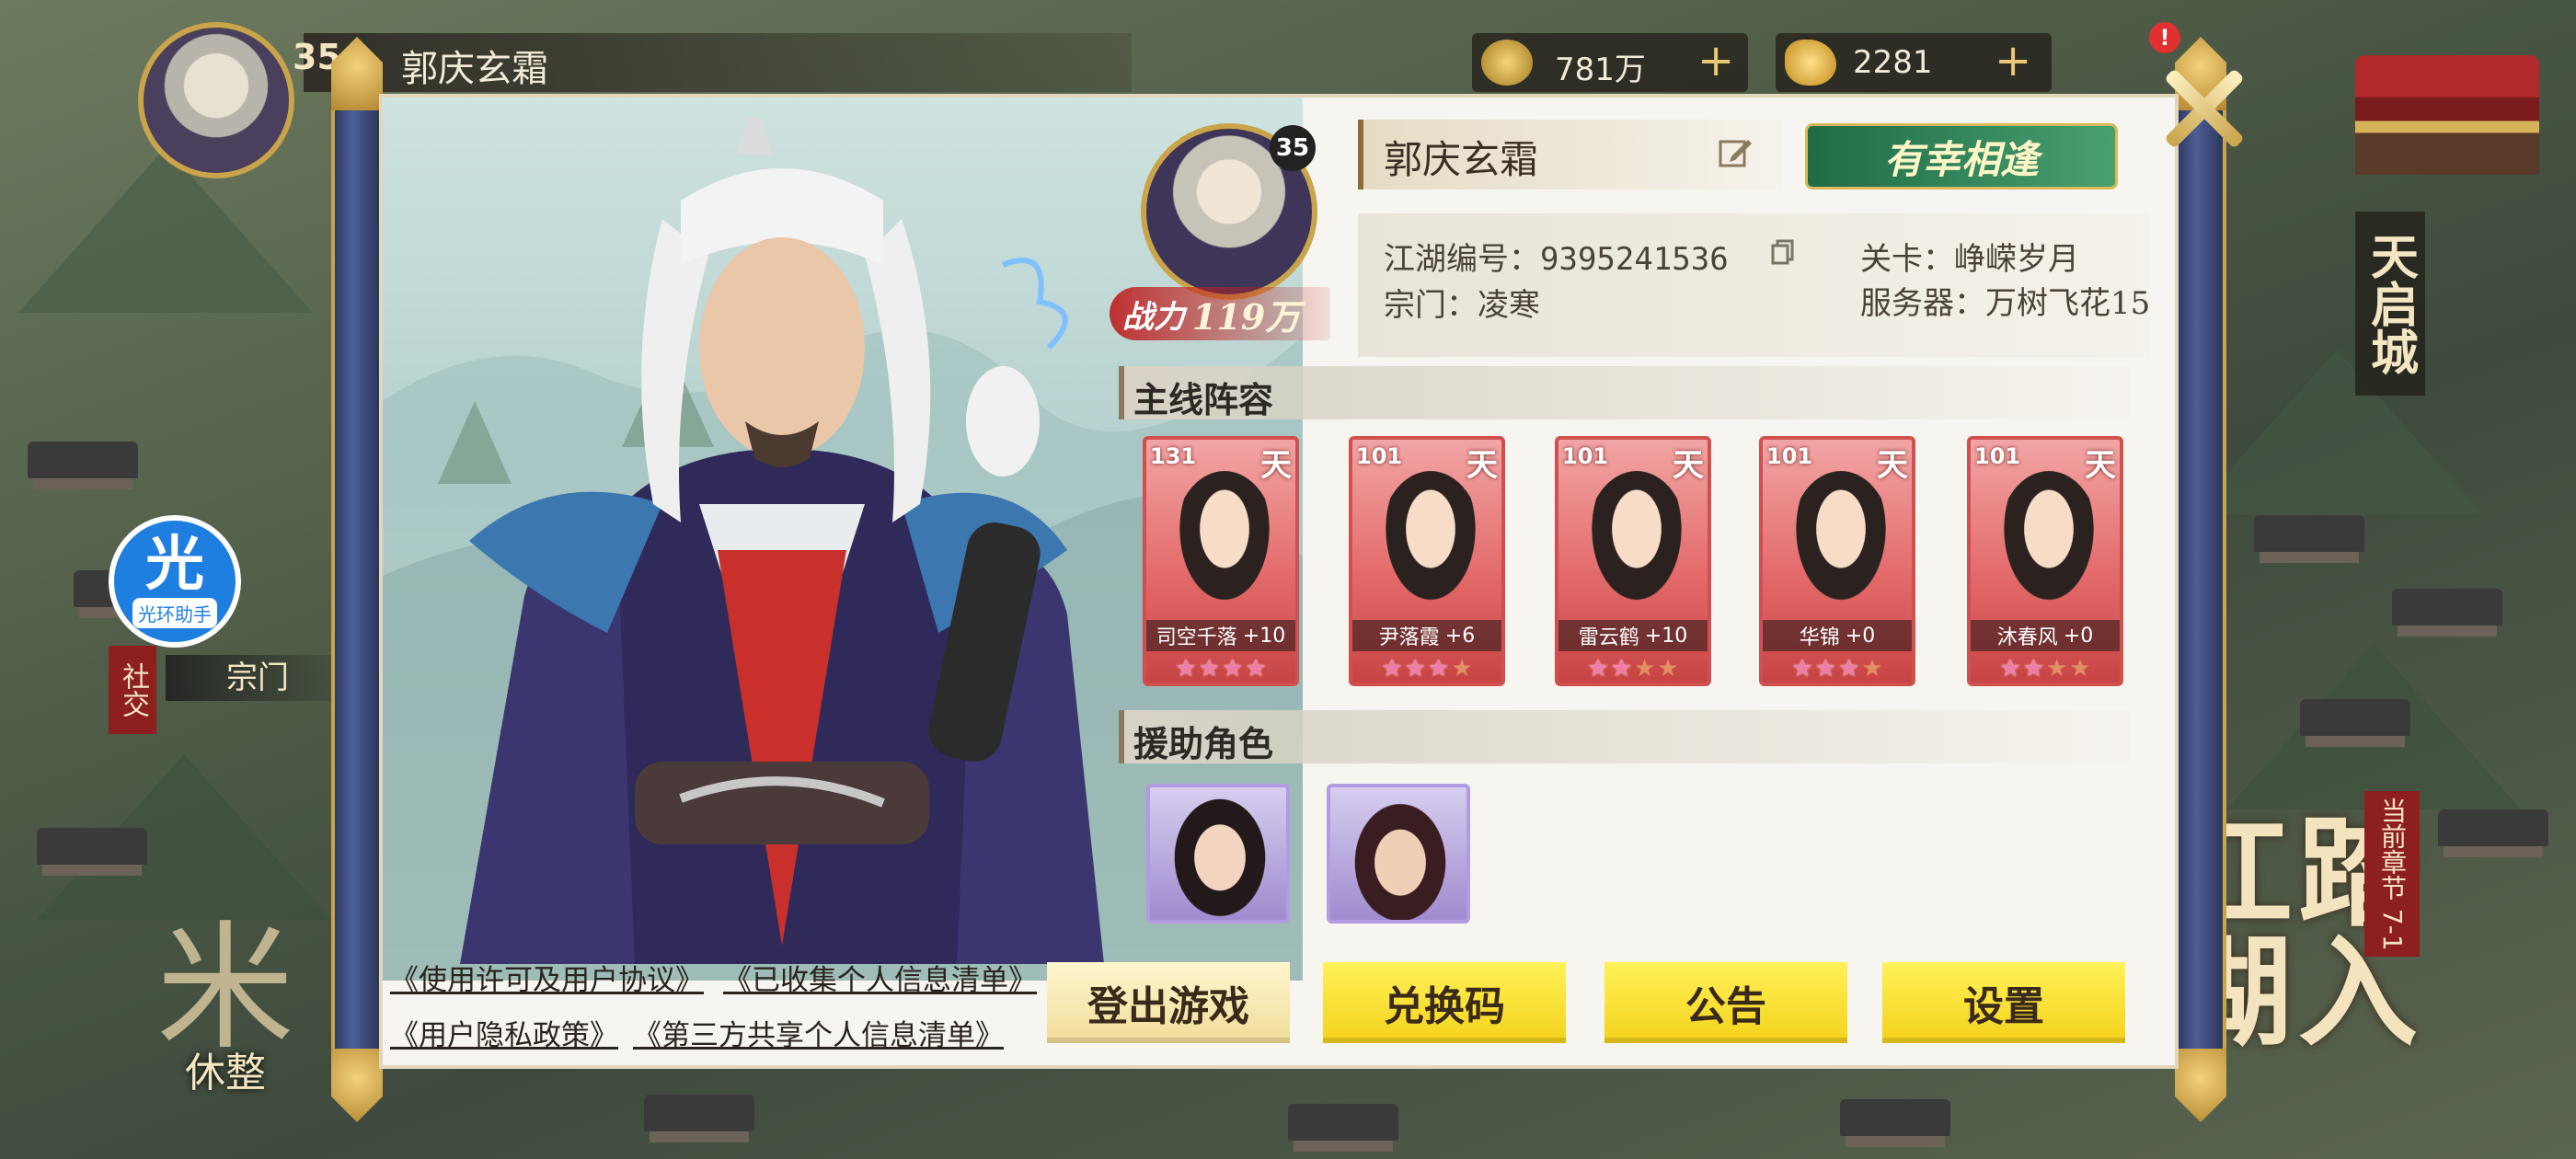 Image resolution: width=2576 pixels, height=1159 pixels. I want to click on player-stage-label: 关卡：, so click(1907, 259).